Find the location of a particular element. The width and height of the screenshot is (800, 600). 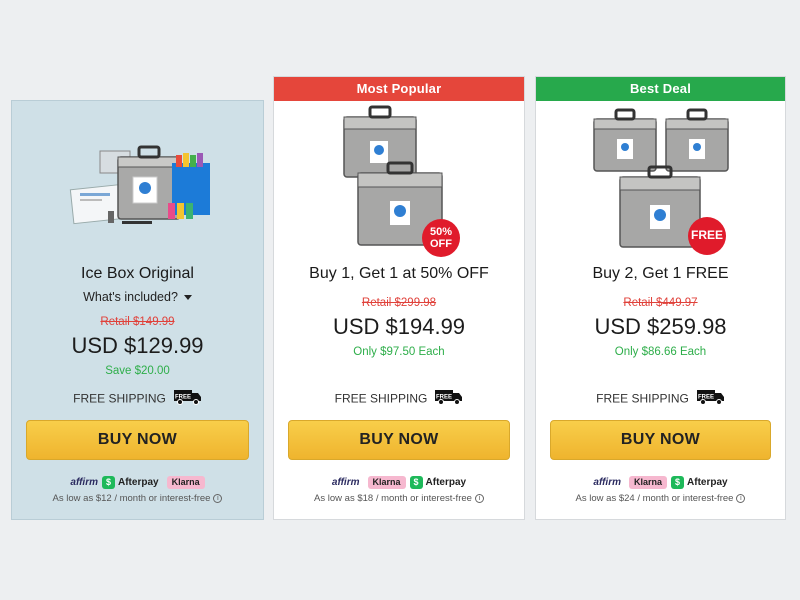

retail-price: Retail $149.99 is located at coordinates (137, 322).